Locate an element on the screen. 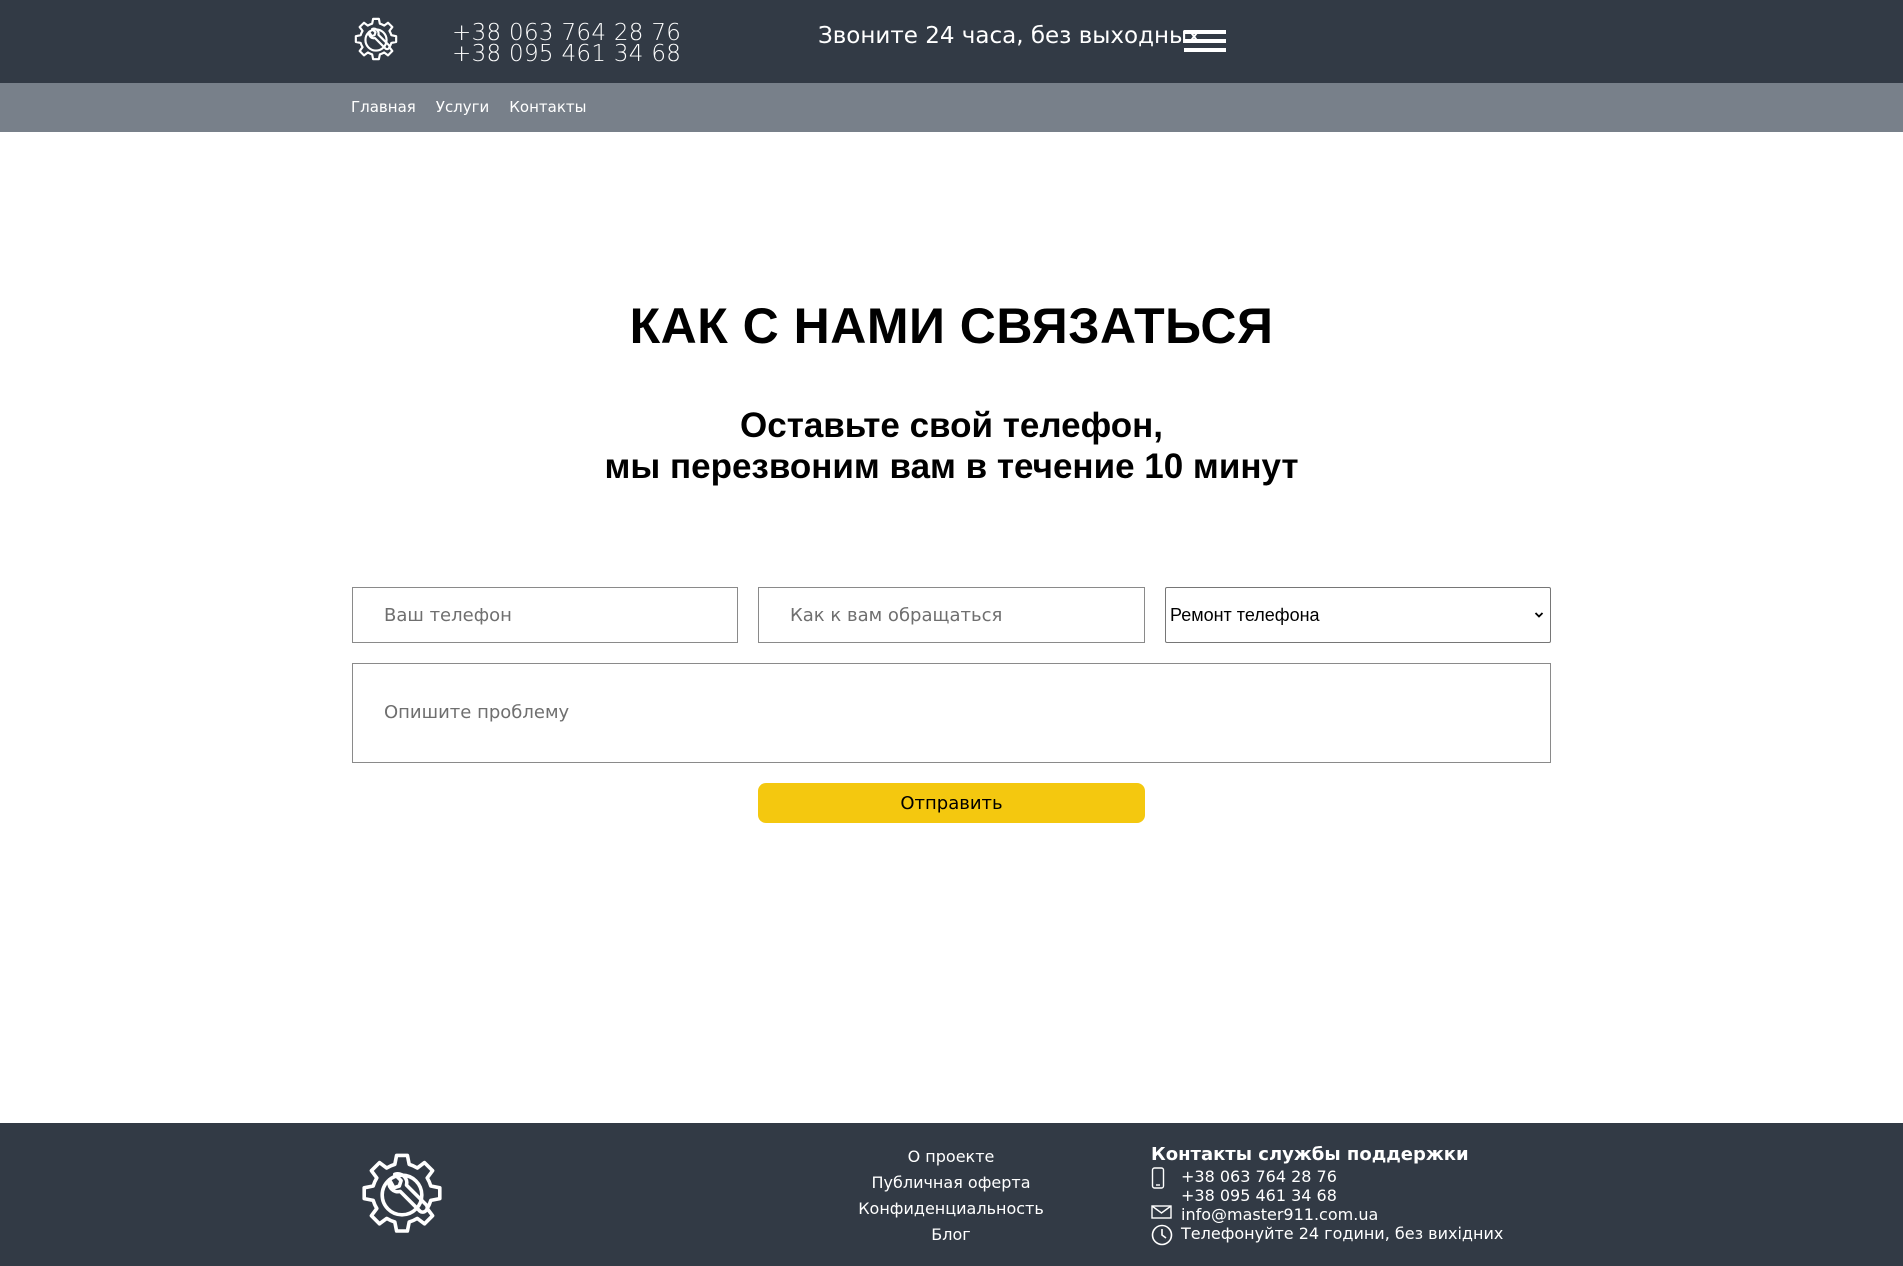 This screenshot has height=1266, width=1903. page-title: КАК С НАМИ СВЯЗАТЬСЯ is located at coordinates (951, 326).